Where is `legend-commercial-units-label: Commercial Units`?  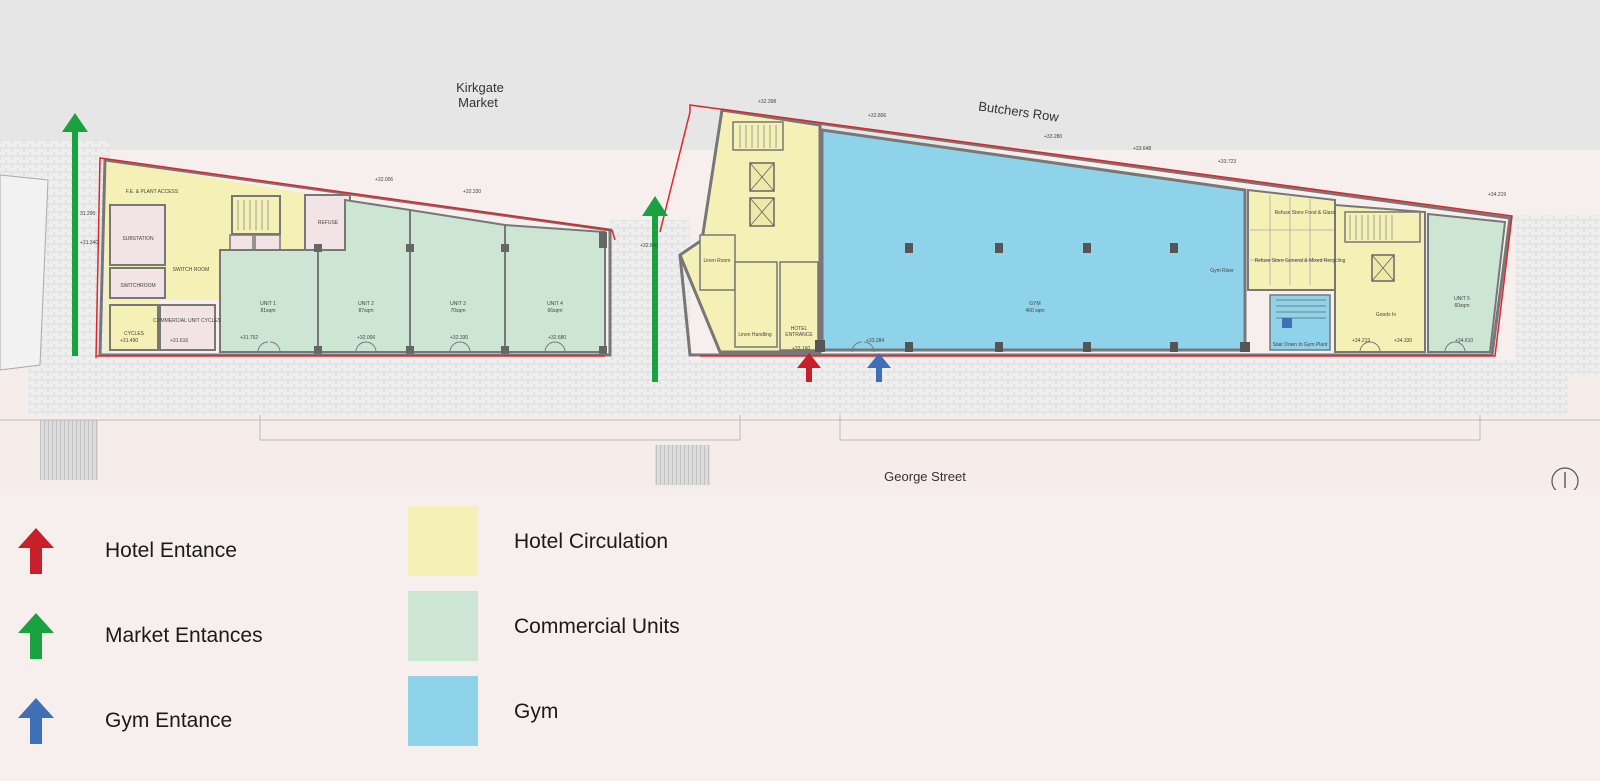
legend-commercial-units-label: Commercial Units is located at coordinates (597, 626).